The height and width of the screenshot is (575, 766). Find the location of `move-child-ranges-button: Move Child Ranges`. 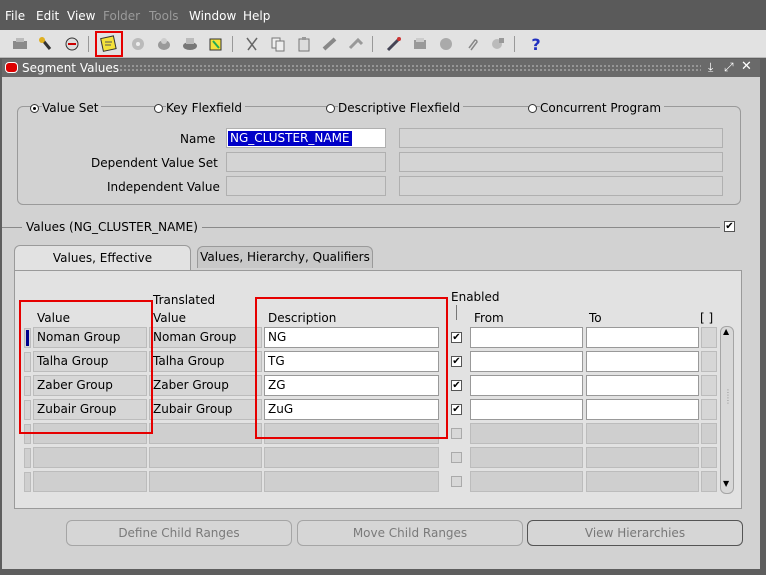

move-child-ranges-button: Move Child Ranges is located at coordinates (410, 533).